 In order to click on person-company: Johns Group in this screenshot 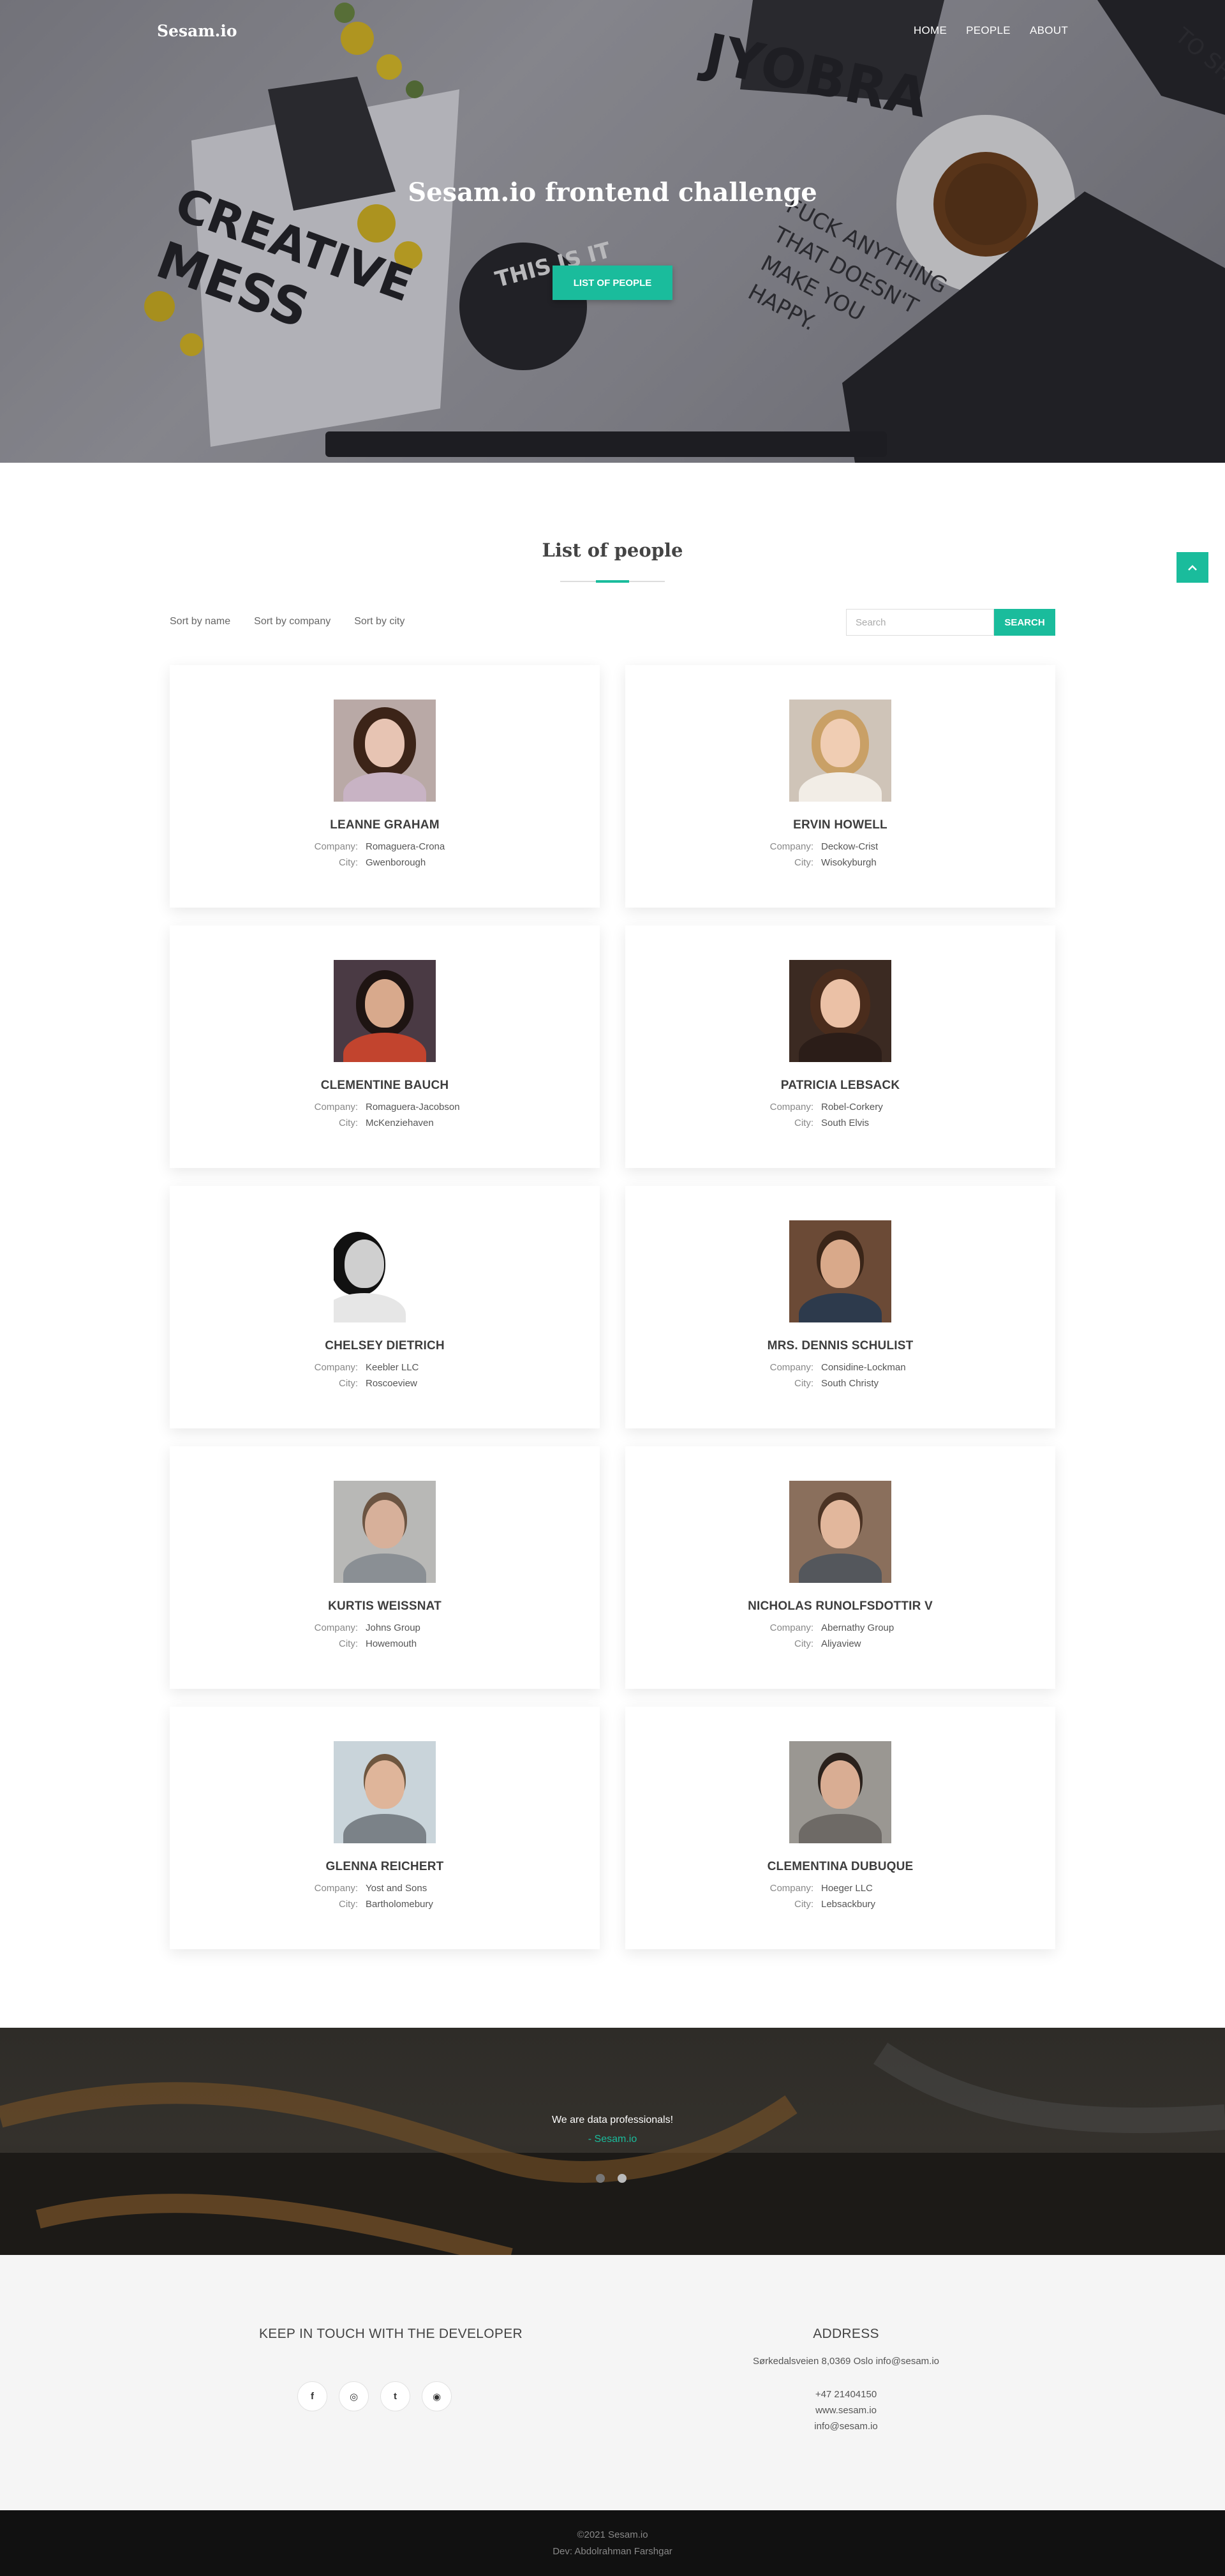, I will do `click(393, 1627)`.